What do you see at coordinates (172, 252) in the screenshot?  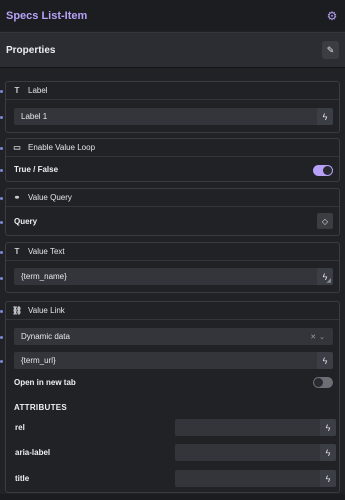 I see `group-header: T Value Text` at bounding box center [172, 252].